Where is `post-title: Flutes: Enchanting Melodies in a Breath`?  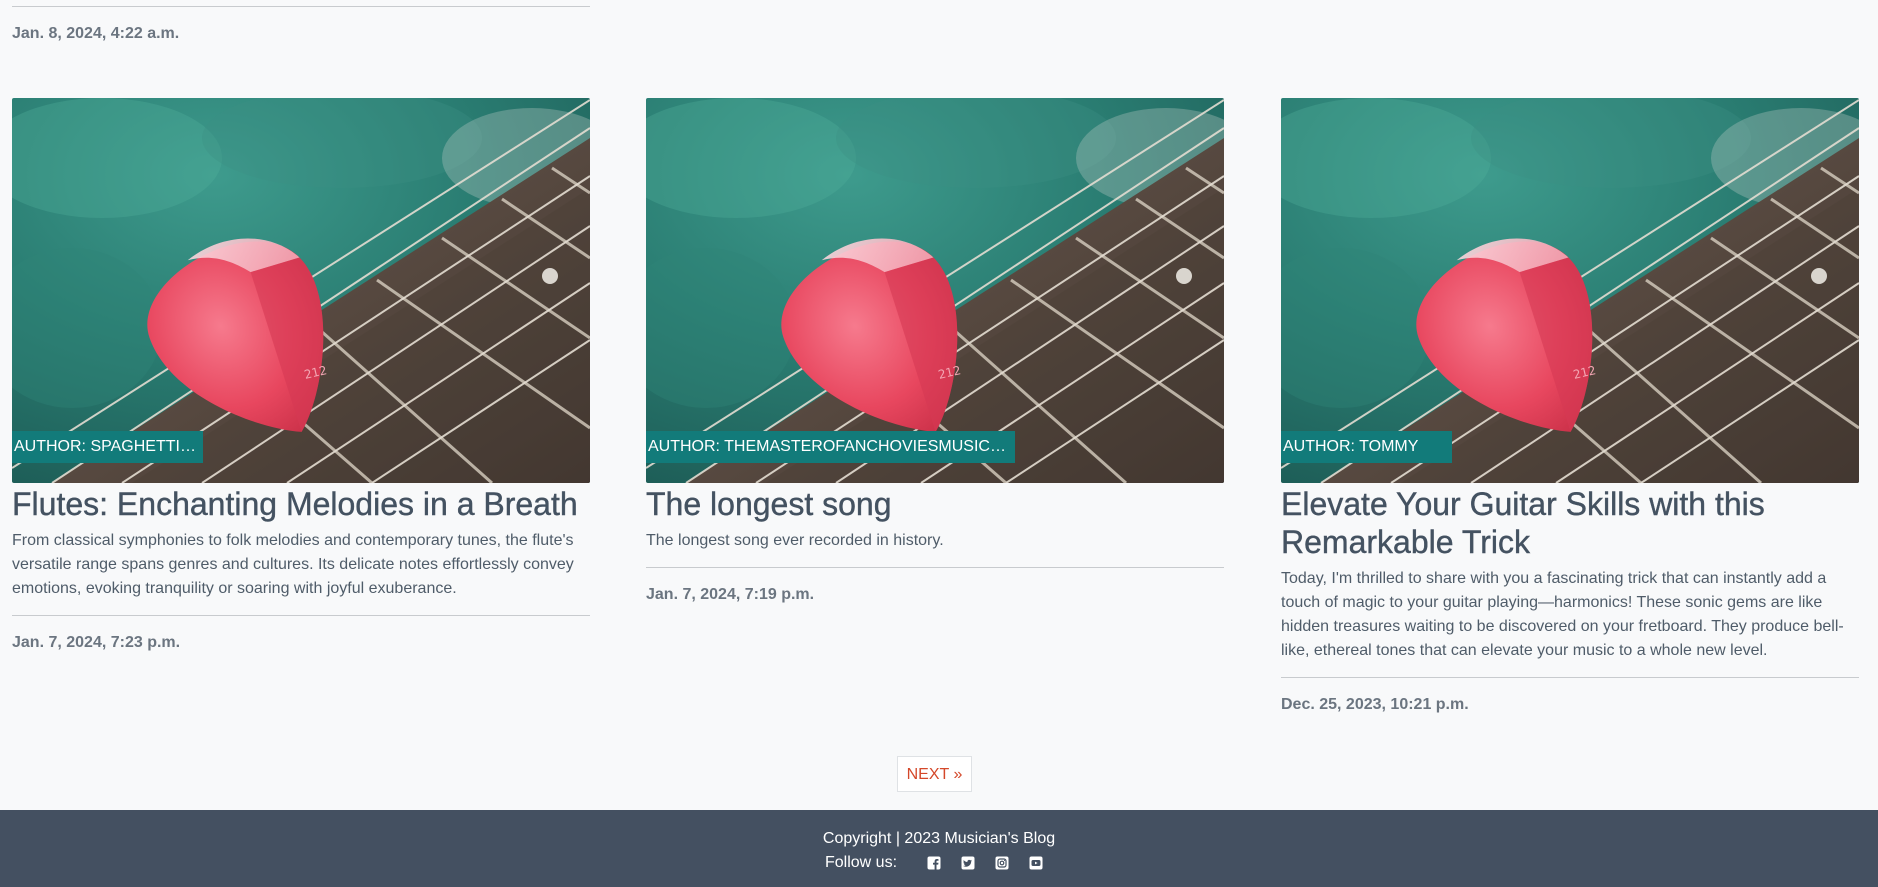
post-title: Flutes: Enchanting Melodies in a Breath is located at coordinates (301, 504).